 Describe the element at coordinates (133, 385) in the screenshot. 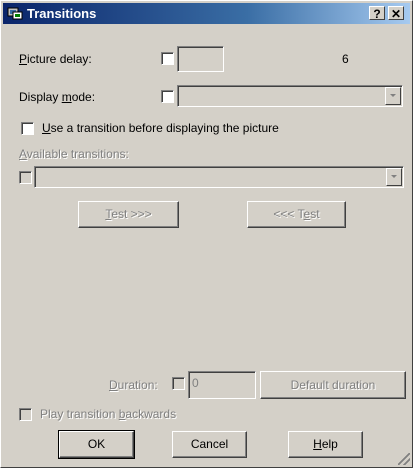

I see `duration-label: Duration:` at that location.